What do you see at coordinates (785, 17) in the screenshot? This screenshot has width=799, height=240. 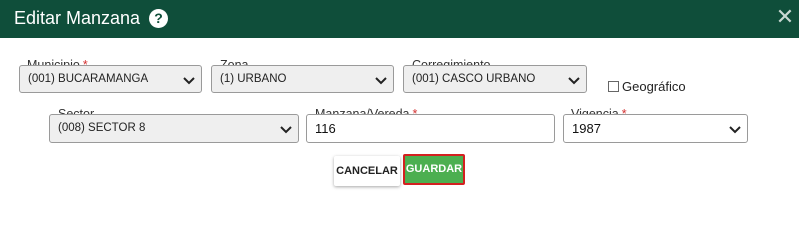 I see `close-icon: ✕` at bounding box center [785, 17].